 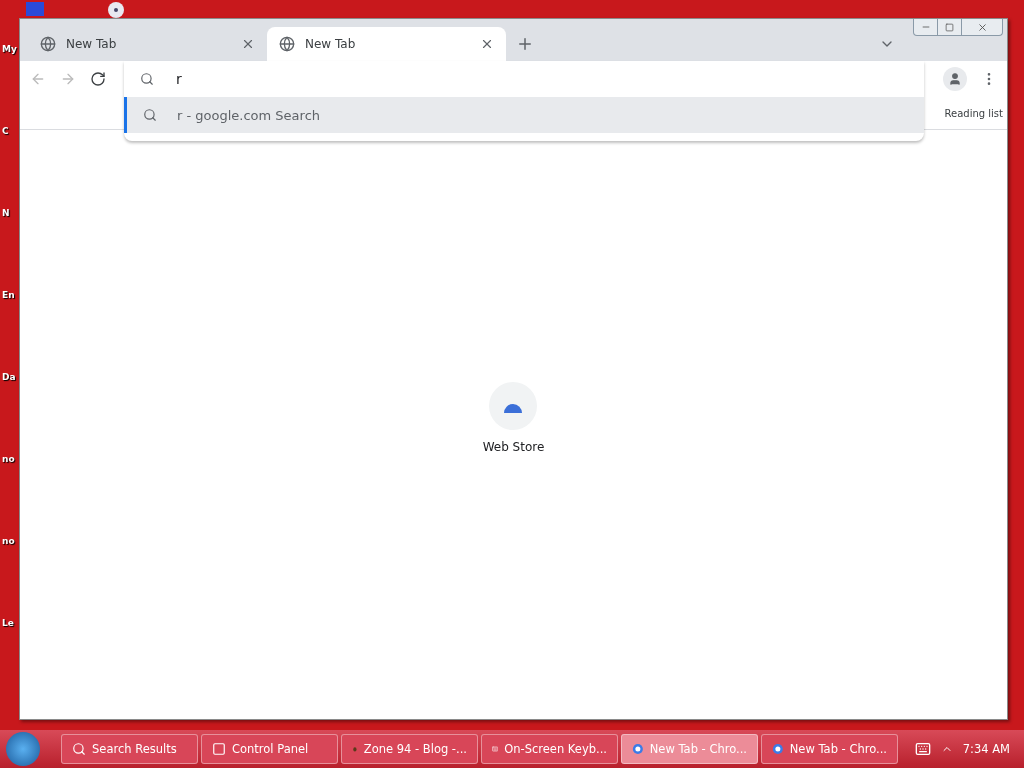 I want to click on desktop-icon-label: C, so click(x=5, y=131).